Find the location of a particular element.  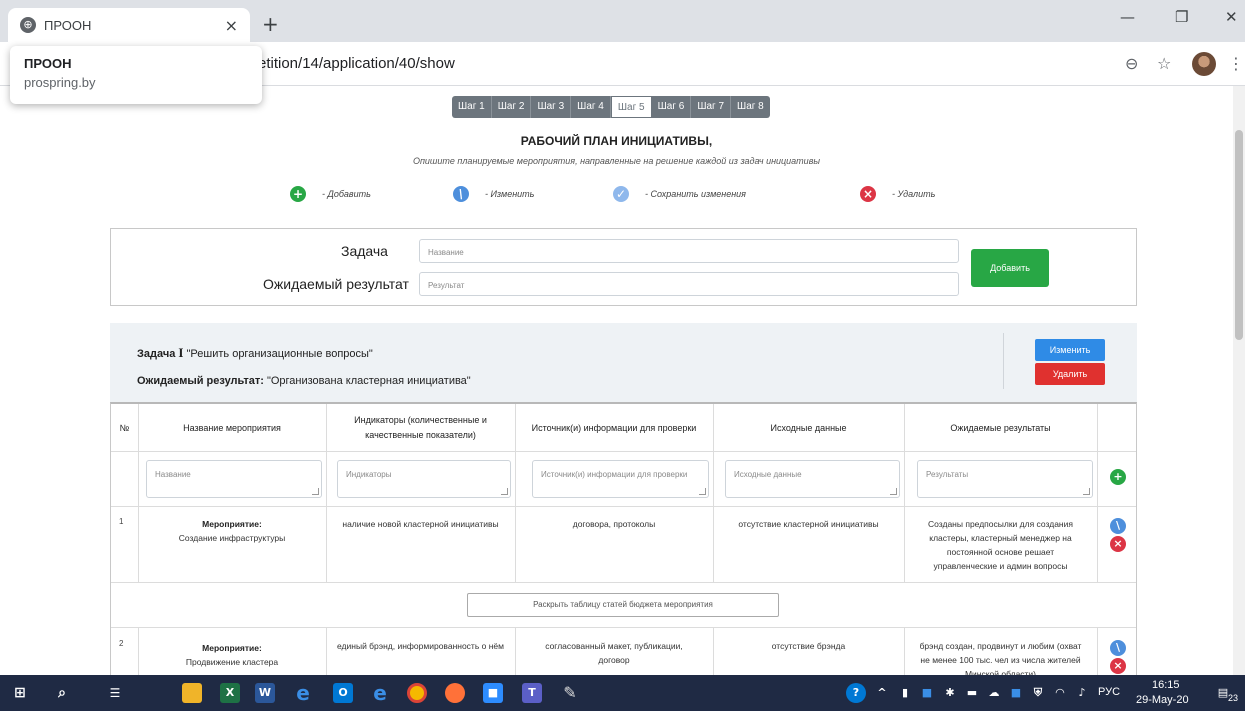

legend-add-label: - Добавить is located at coordinates (346, 194).